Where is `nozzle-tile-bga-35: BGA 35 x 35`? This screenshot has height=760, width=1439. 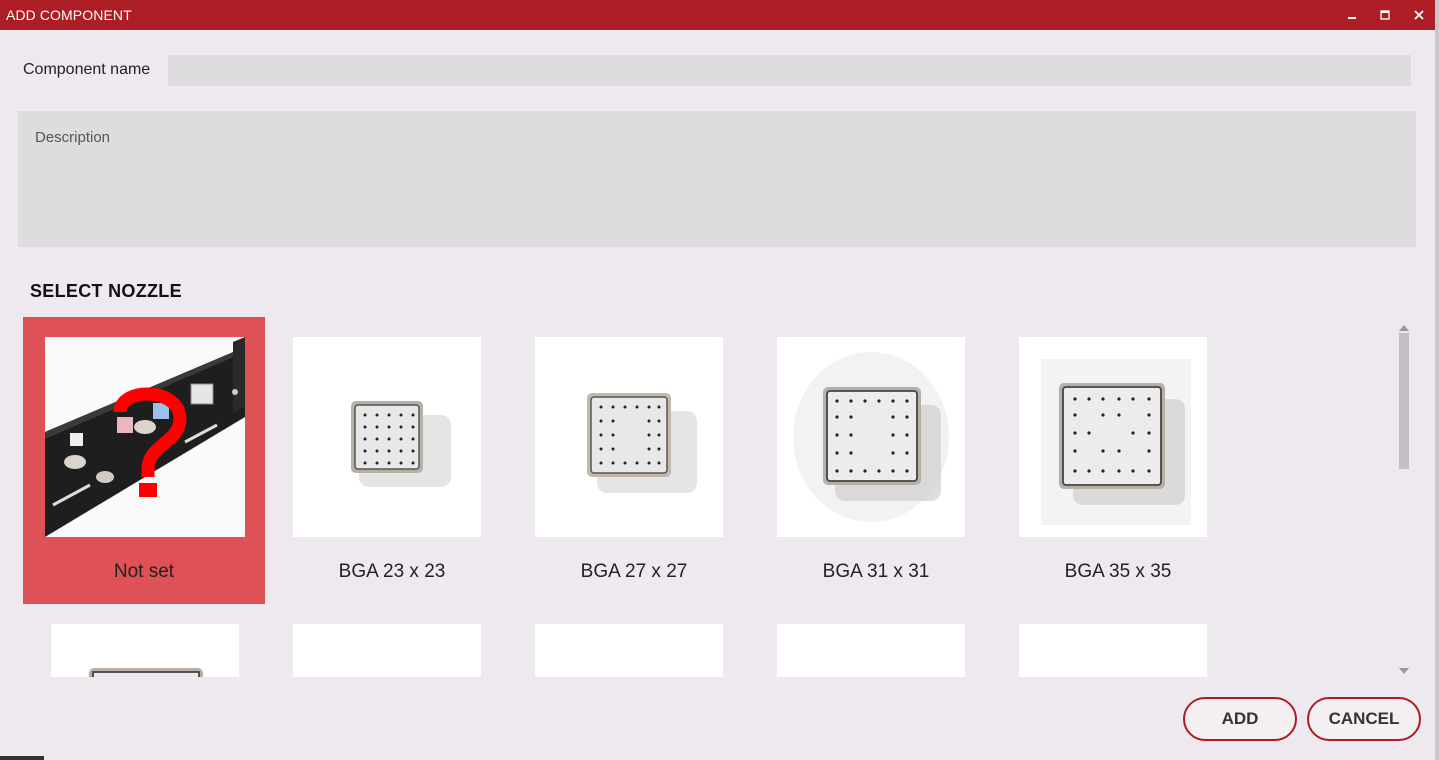
nozzle-tile-bga-35: BGA 35 x 35 is located at coordinates (1118, 460).